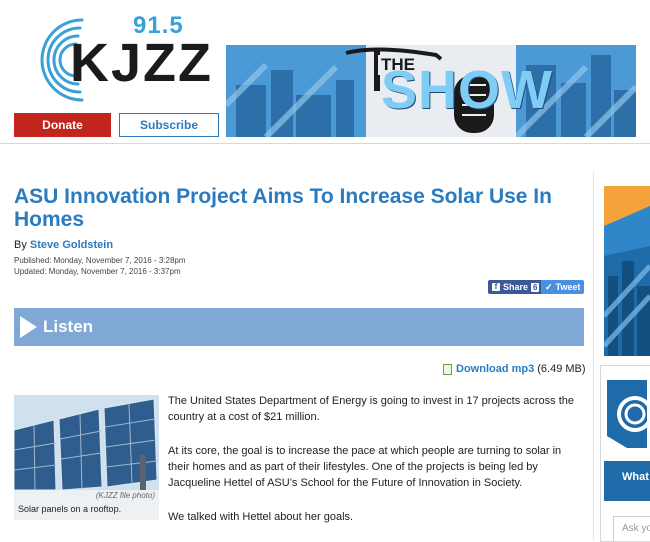 Image resolution: width=650 pixels, height=542 pixels. Describe the element at coordinates (71, 245) in the screenshot. I see `author-link: Steve Goldstein` at that location.